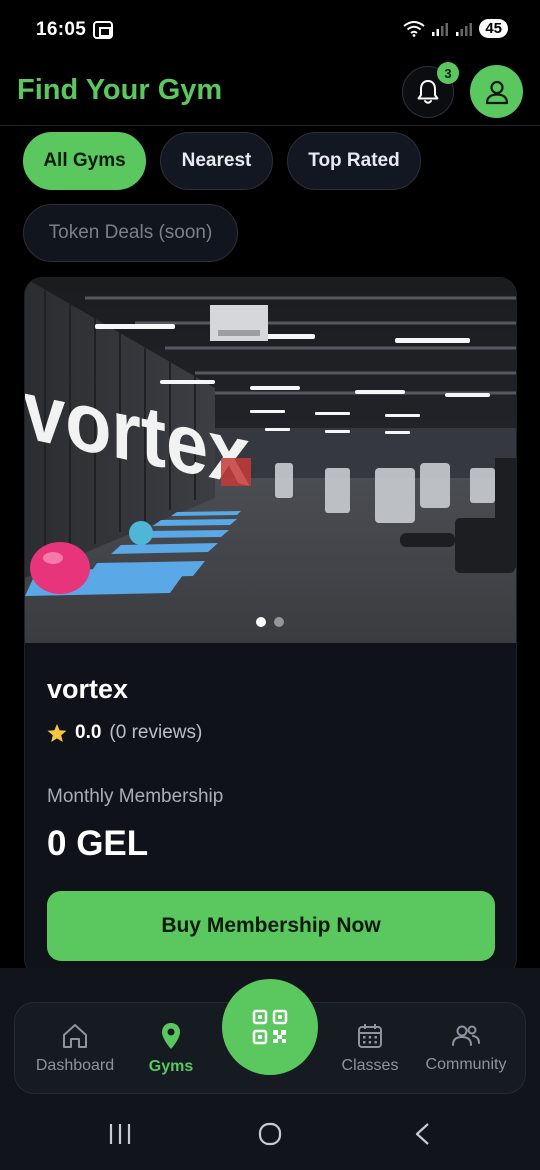 The width and height of the screenshot is (540, 1170). I want to click on nav-community: Community, so click(466, 1049).